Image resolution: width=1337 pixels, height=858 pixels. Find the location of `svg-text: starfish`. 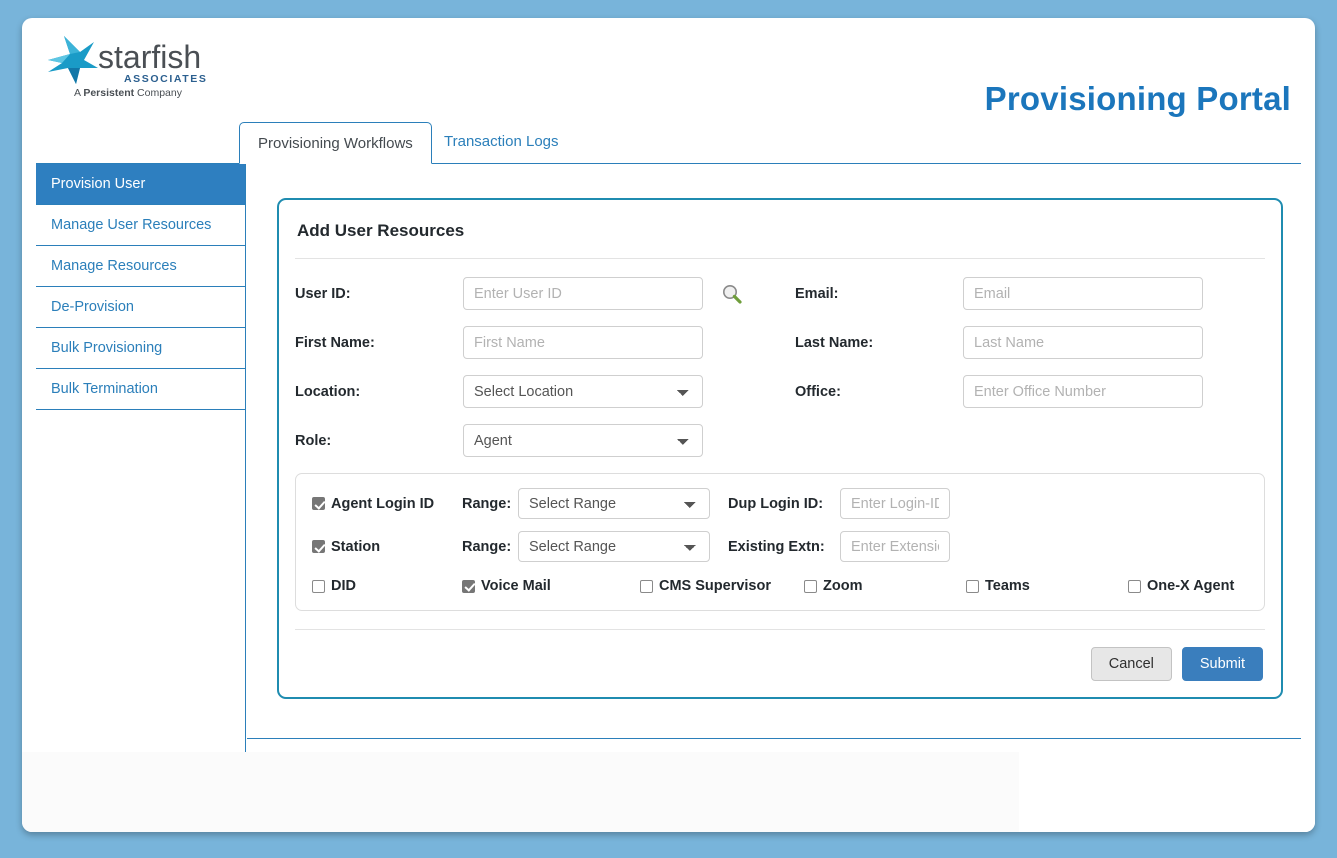

svg-text: starfish is located at coordinates (149, 57).